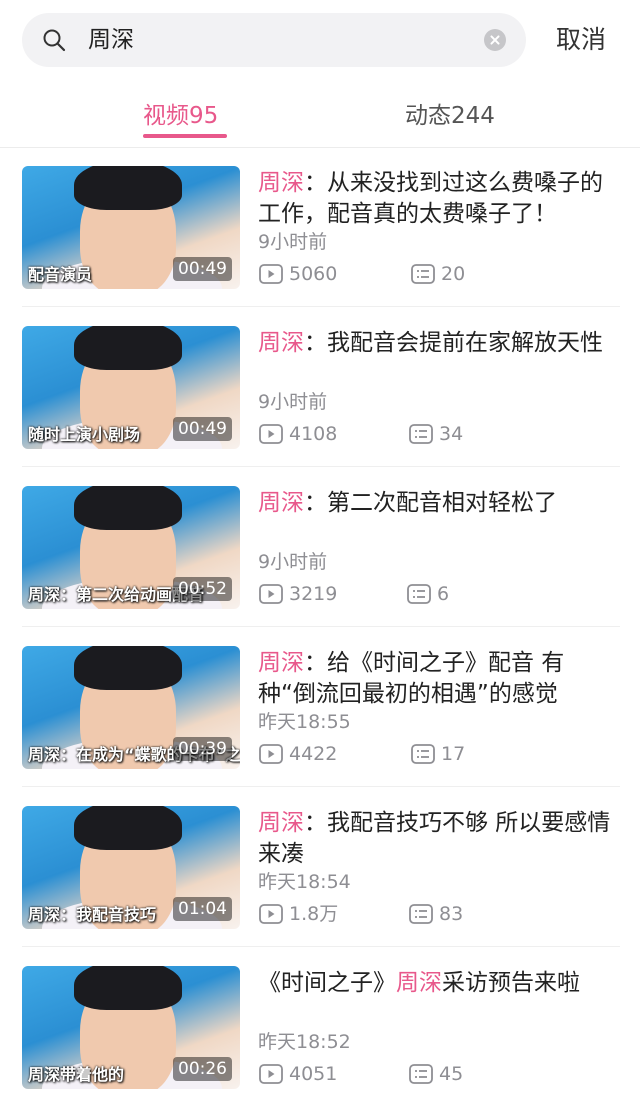 The image size is (640, 1119). What do you see at coordinates (313, 754) in the screenshot?
I see `play-count: 4422` at bounding box center [313, 754].